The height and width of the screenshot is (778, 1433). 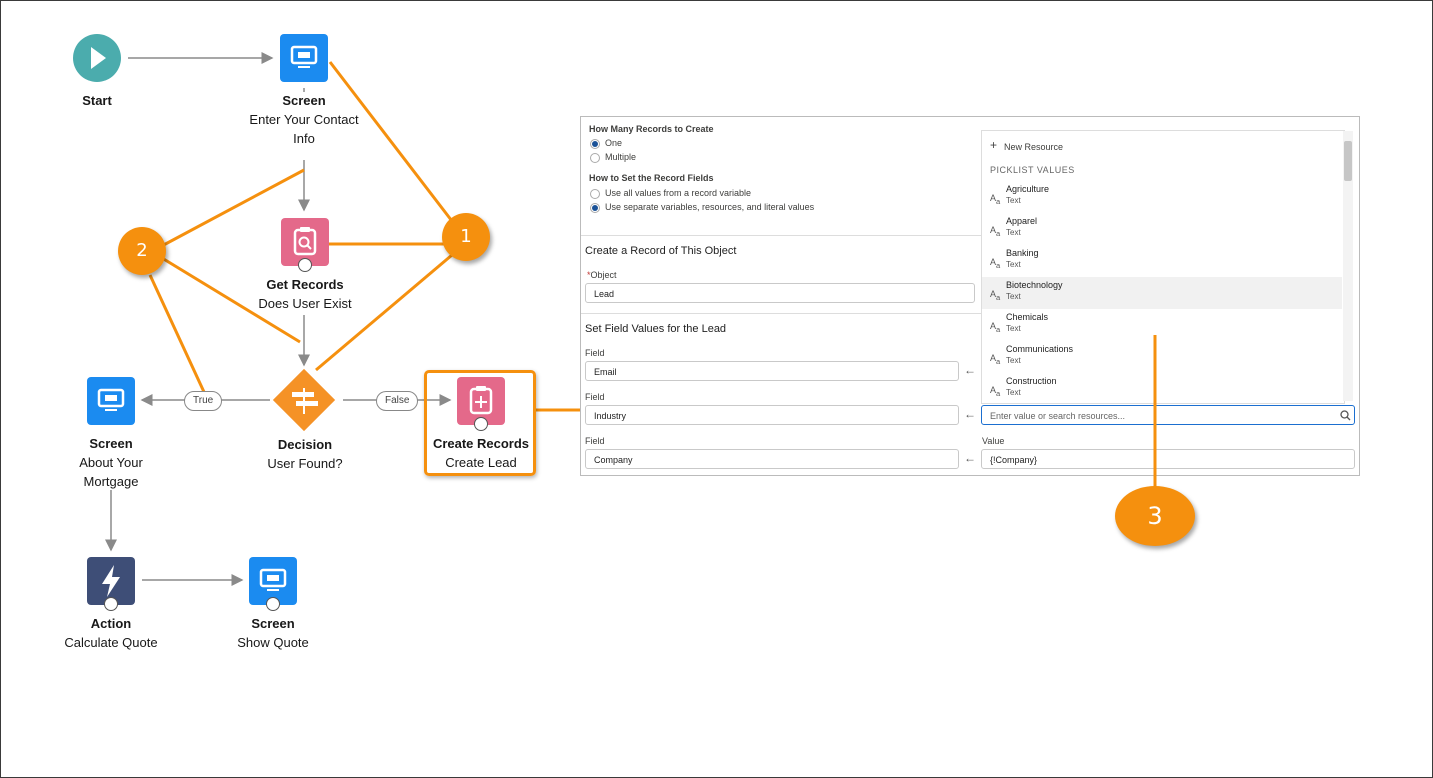 What do you see at coordinates (142, 251) in the screenshot?
I see `callout-badge-2: 2` at bounding box center [142, 251].